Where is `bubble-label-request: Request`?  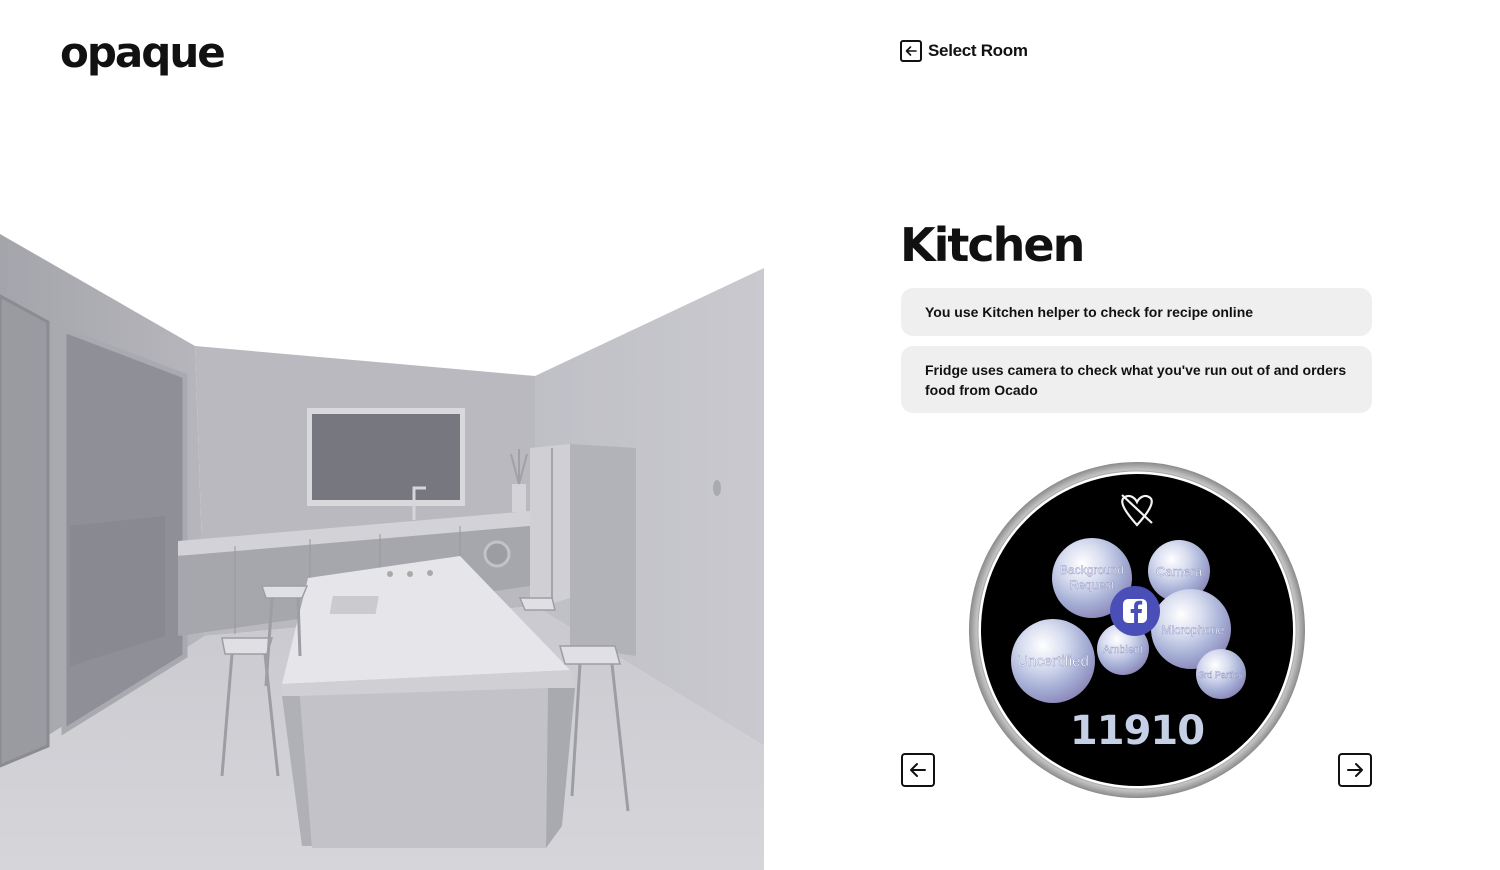 bubble-label-request: Request is located at coordinates (1092, 585).